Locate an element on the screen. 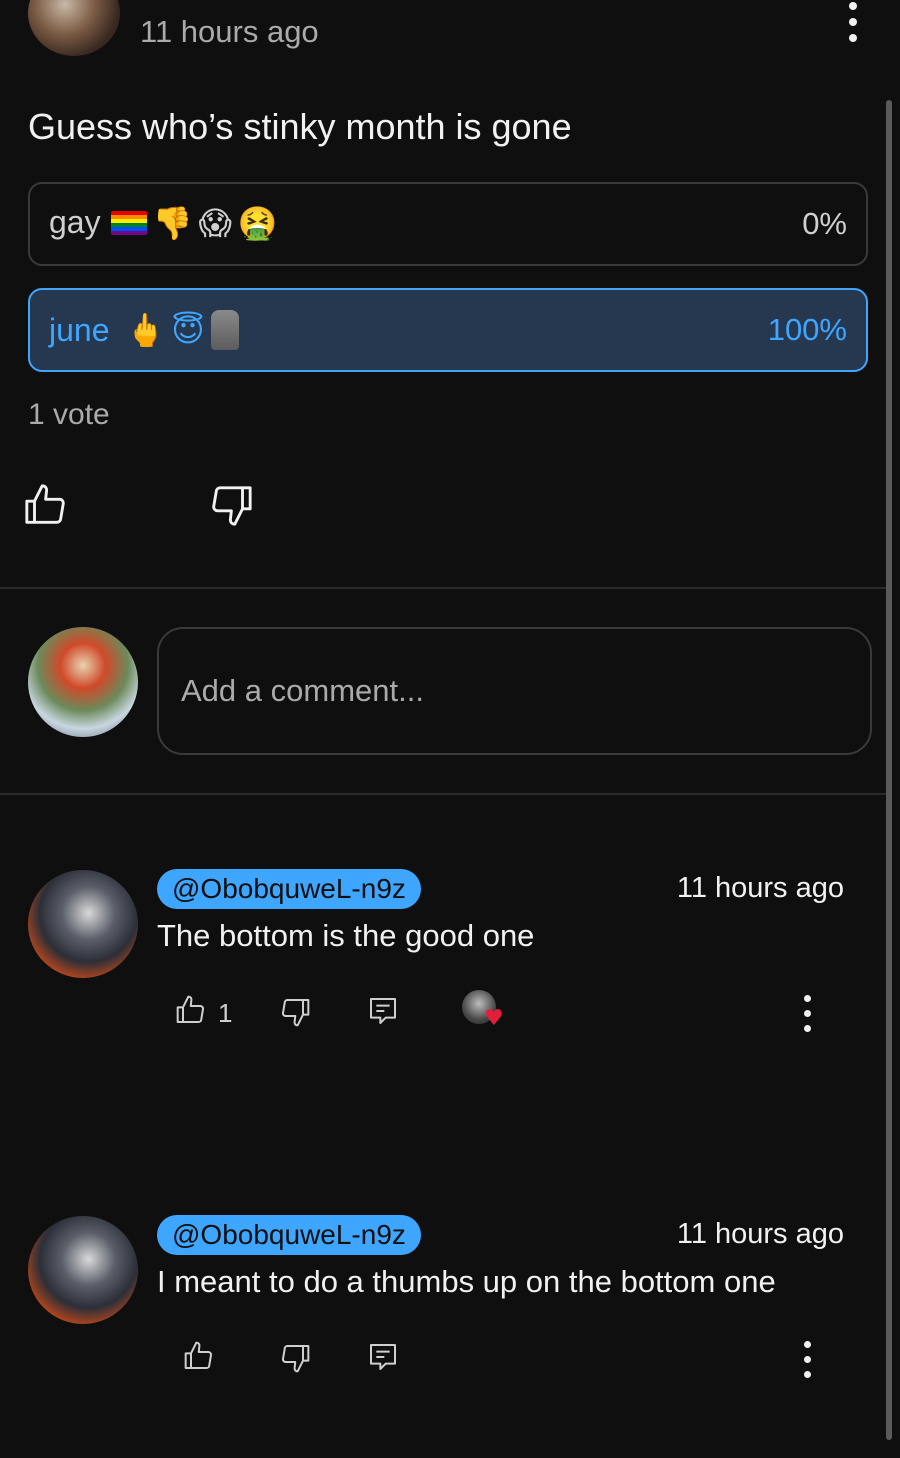  poll-option-label: gay is located at coordinates (75, 222).